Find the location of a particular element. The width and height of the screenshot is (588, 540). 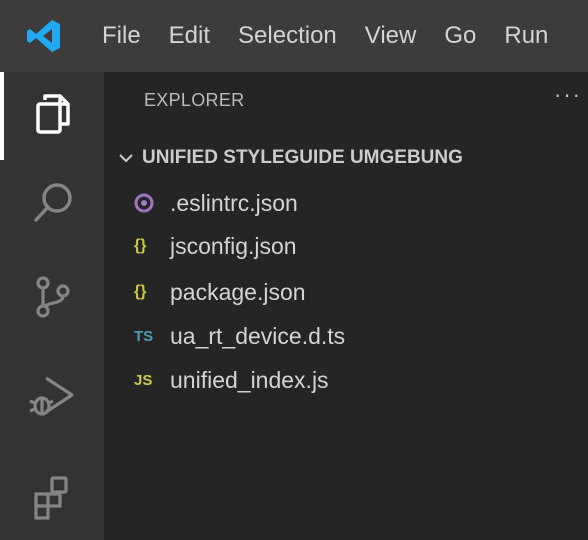

file-item-jsconfig: {} jsconfig.json is located at coordinates (215, 246).